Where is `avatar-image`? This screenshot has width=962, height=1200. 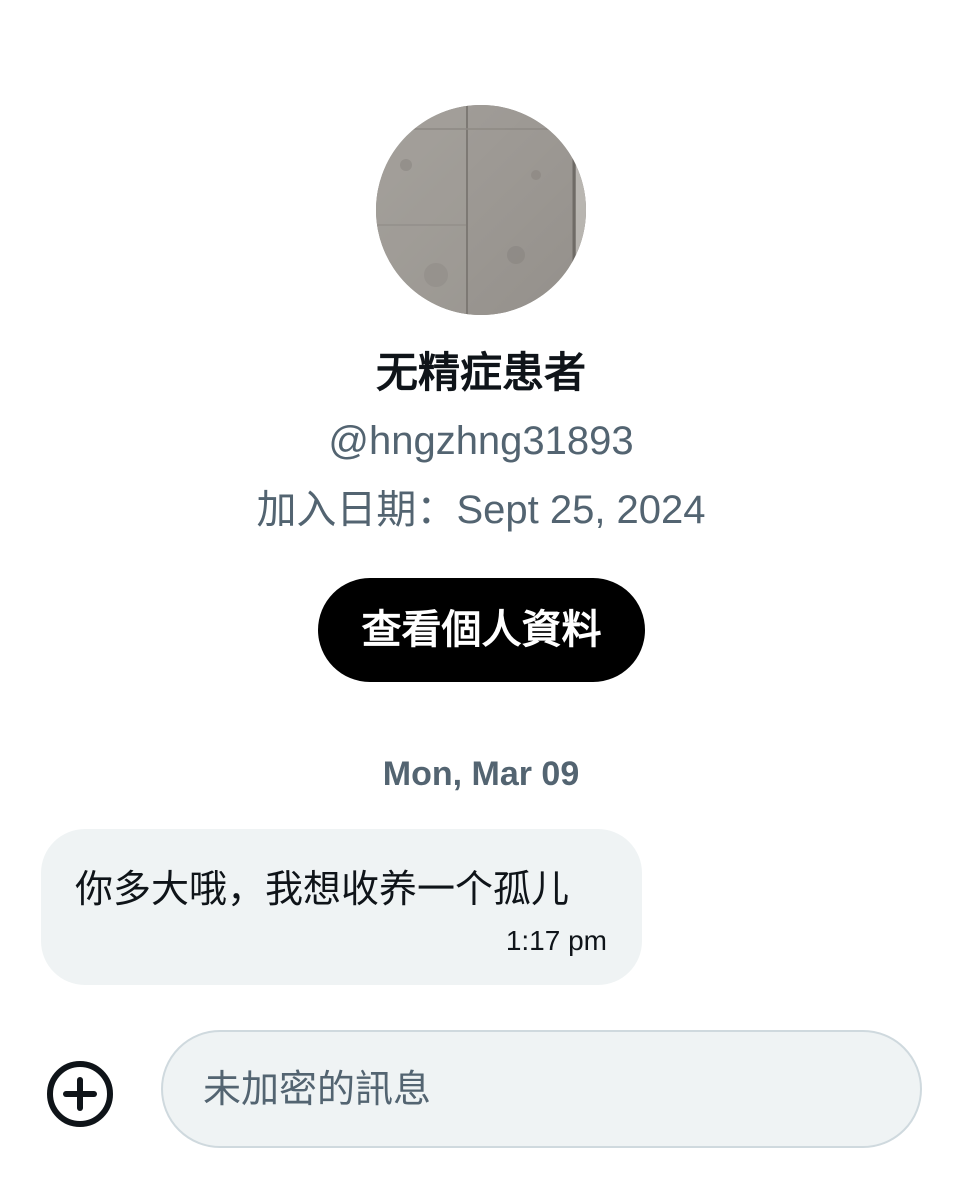 avatar-image is located at coordinates (481, 210).